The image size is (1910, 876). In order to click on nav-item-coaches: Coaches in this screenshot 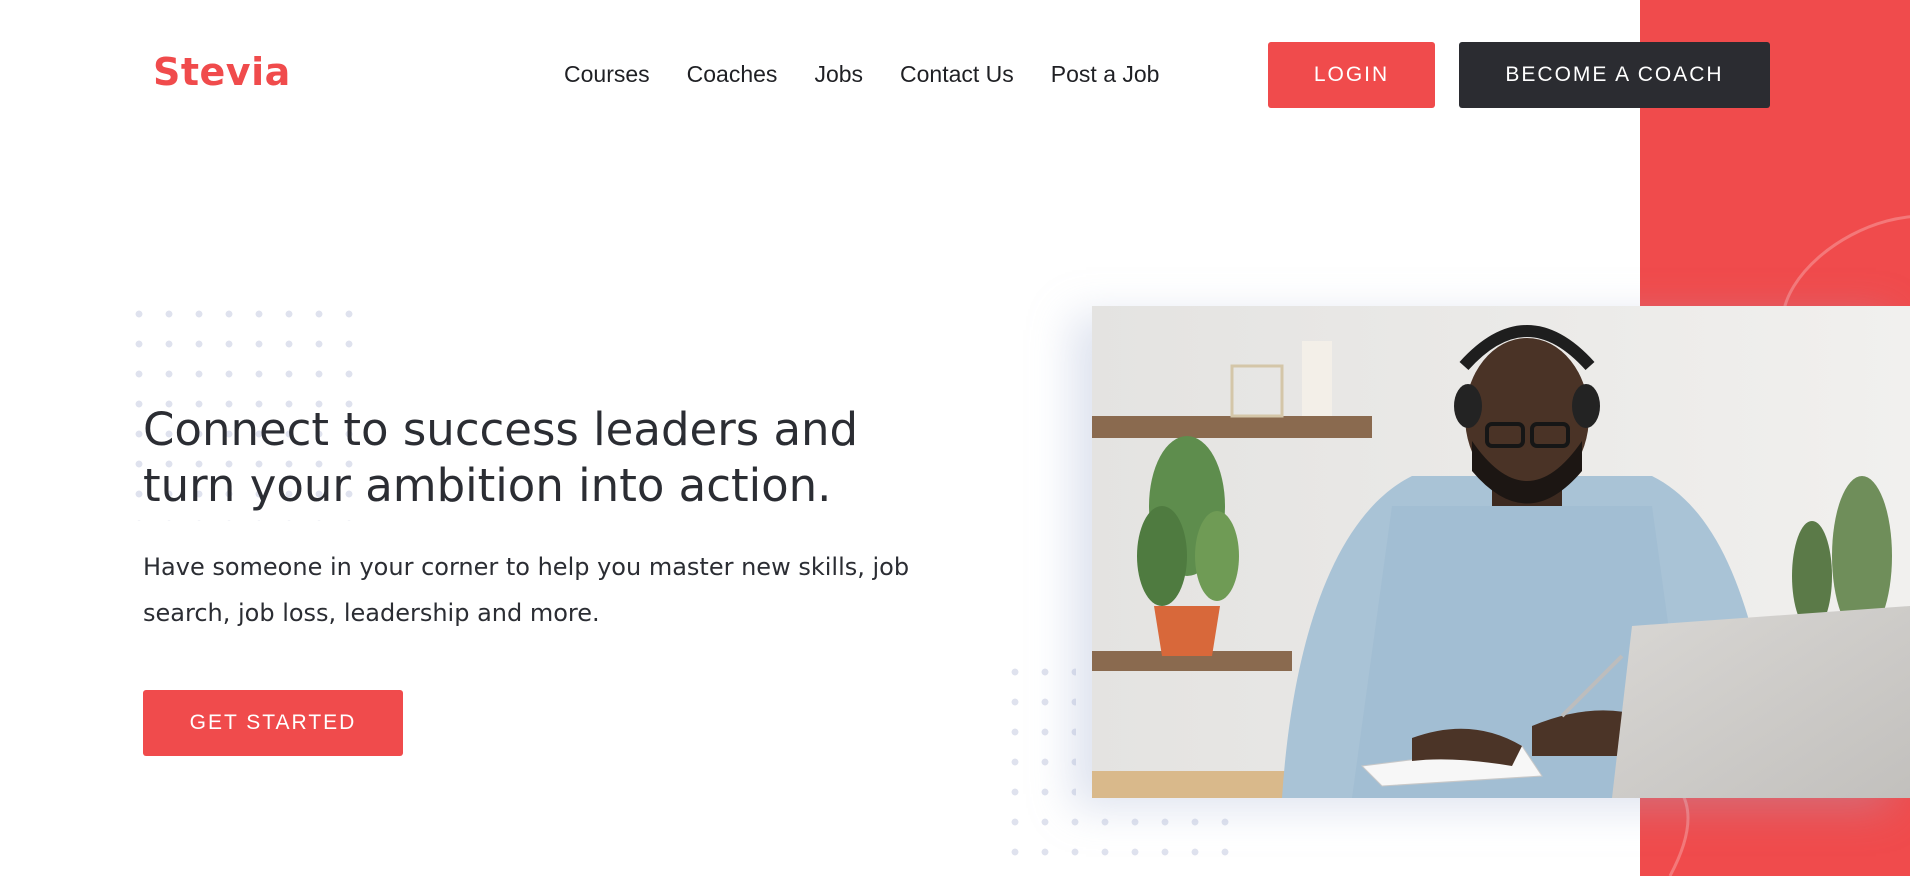, I will do `click(732, 74)`.